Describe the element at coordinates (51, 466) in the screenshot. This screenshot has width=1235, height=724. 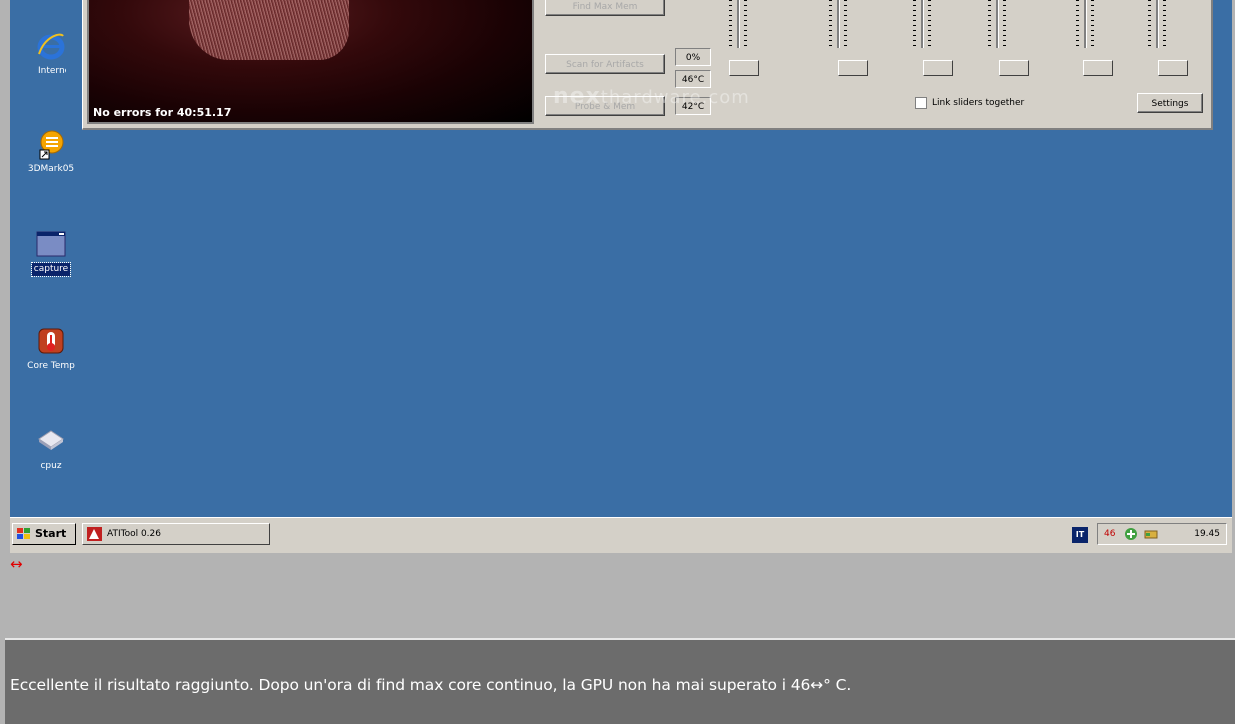
I see `desktop-icon-label: cpuz` at that location.